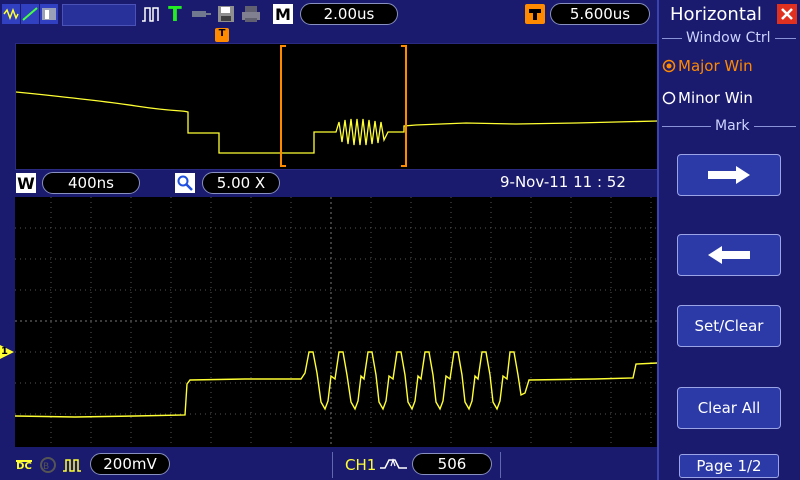 This screenshot has height=480, width=800. What do you see at coordinates (226, 14) in the screenshot?
I see `save-icon` at bounding box center [226, 14].